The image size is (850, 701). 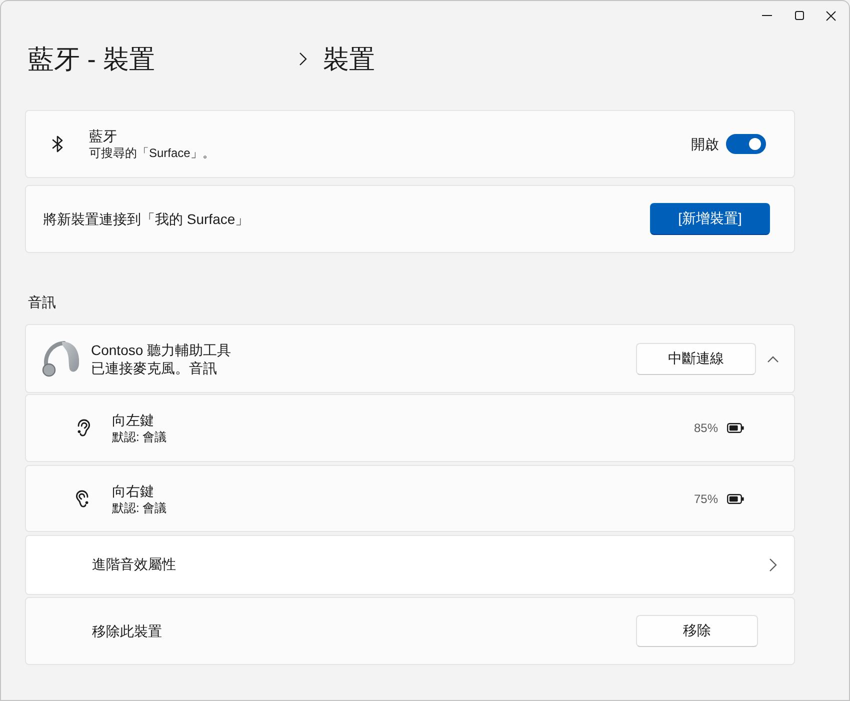 What do you see at coordinates (154, 367) in the screenshot?
I see `device-status: 已連接麥克風。音訊` at bounding box center [154, 367].